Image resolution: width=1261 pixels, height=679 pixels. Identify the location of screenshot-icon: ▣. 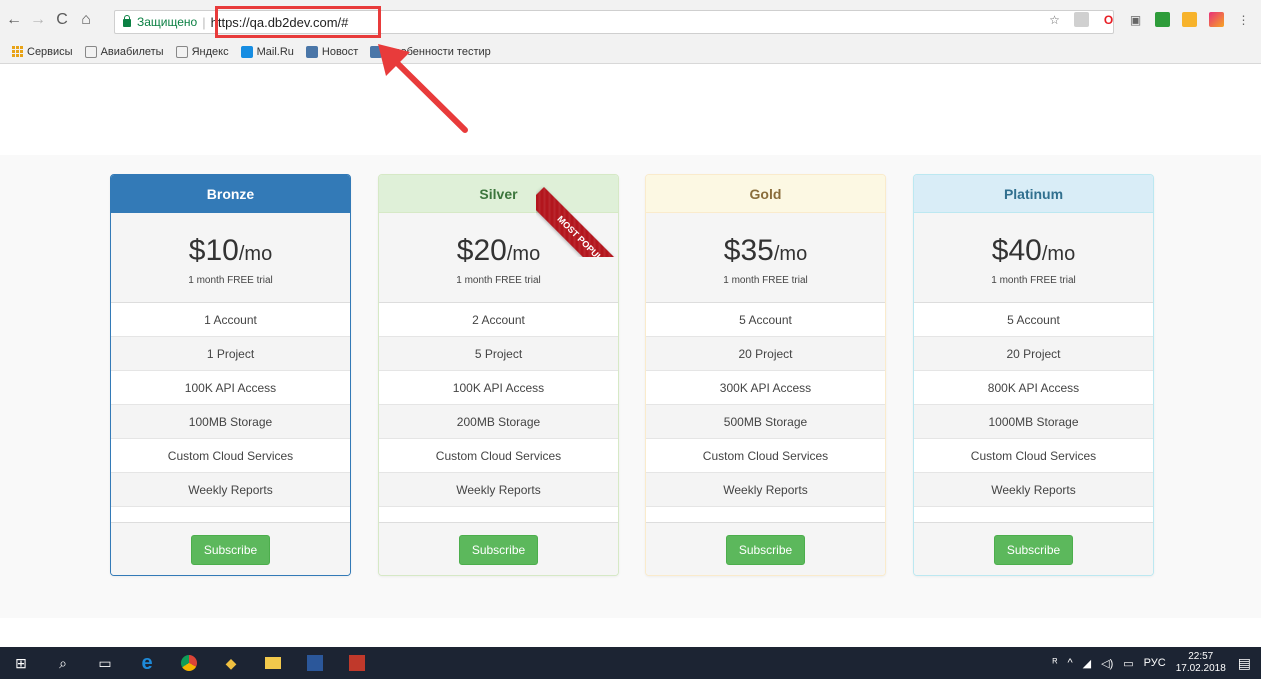
(1135, 19).